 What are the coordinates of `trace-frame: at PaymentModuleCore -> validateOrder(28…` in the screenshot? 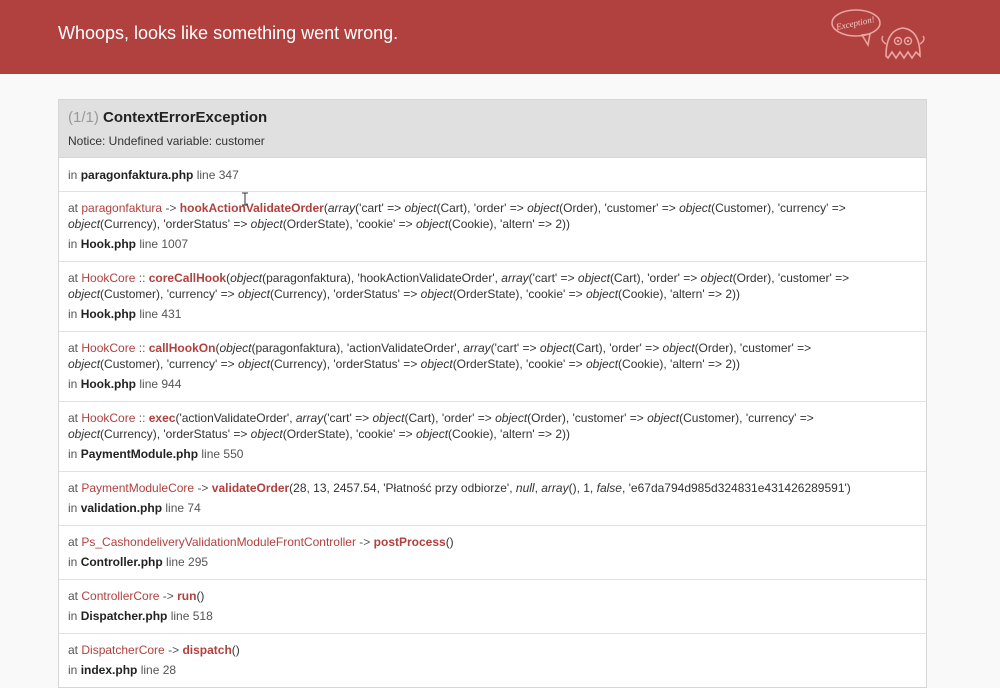 It's located at (492, 498).